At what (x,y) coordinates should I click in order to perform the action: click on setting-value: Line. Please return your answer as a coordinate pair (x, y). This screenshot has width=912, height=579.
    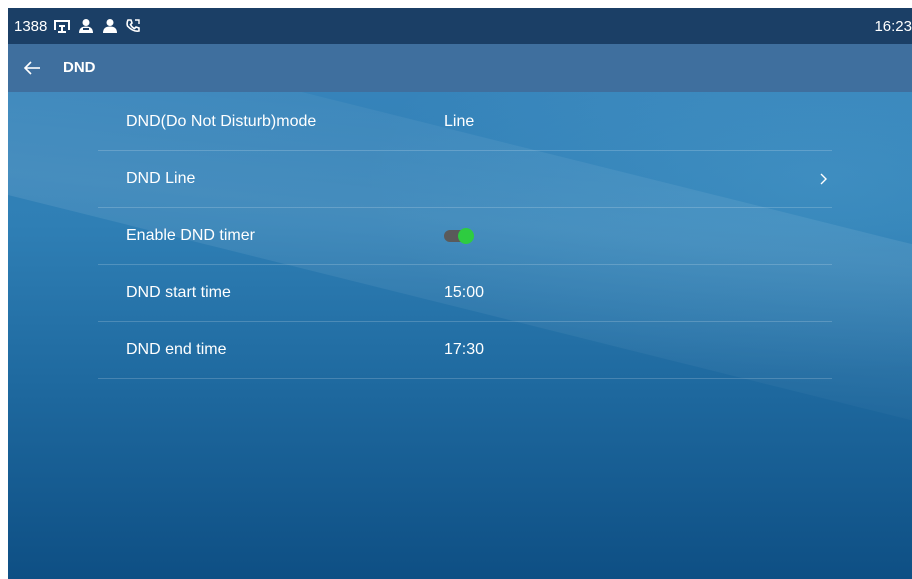
    Looking at the image, I should click on (459, 121).